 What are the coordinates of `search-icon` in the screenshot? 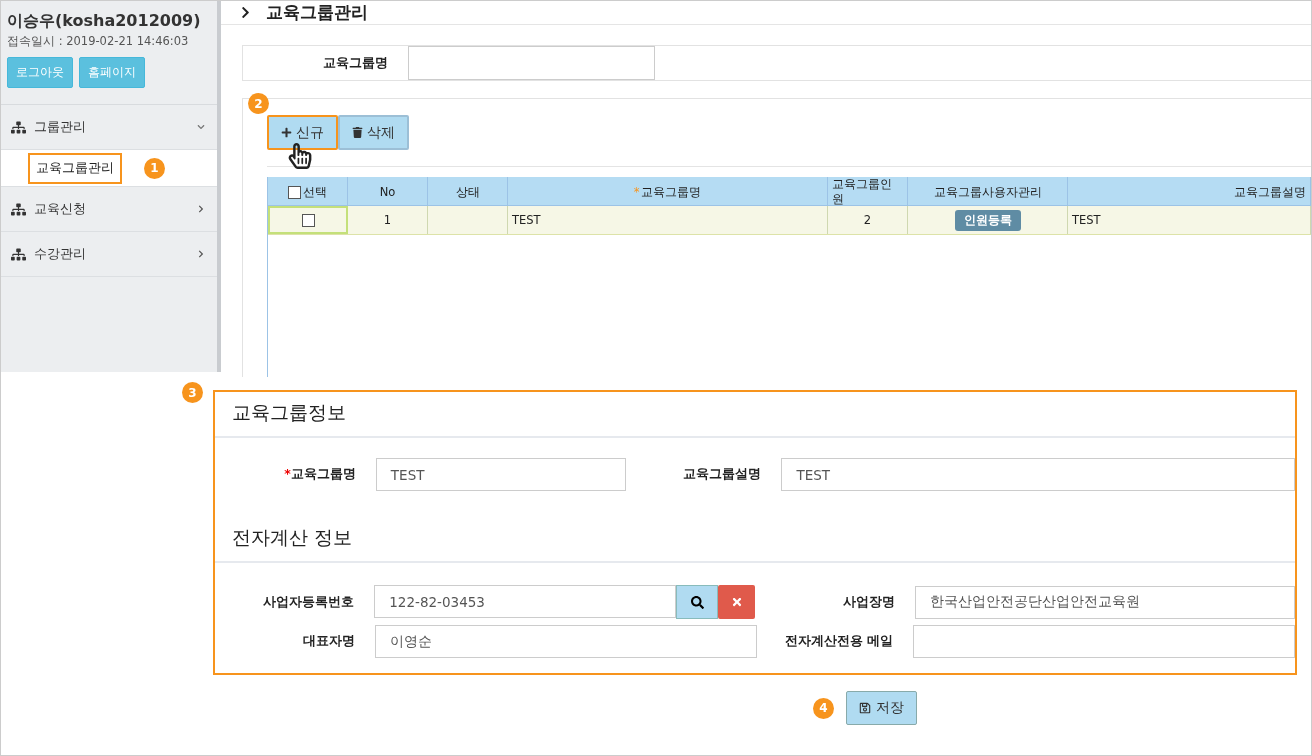 It's located at (697, 602).